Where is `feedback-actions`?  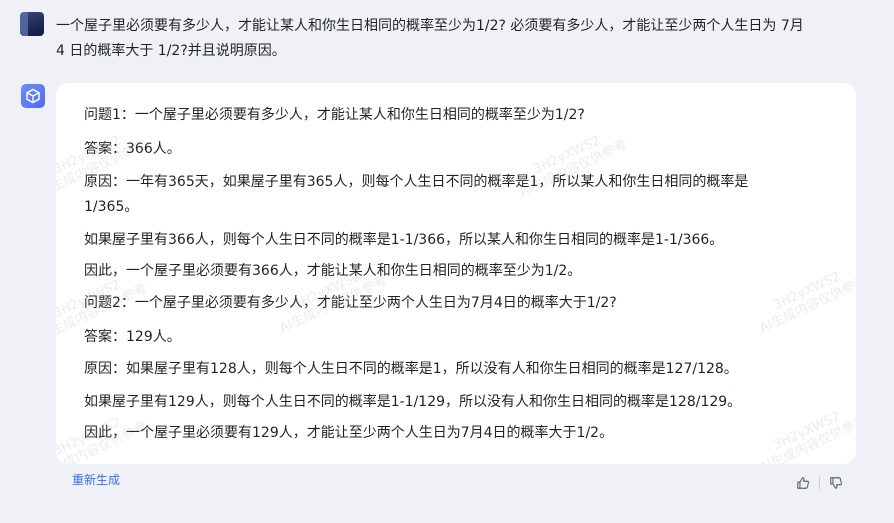
feedback-actions is located at coordinates (819, 483).